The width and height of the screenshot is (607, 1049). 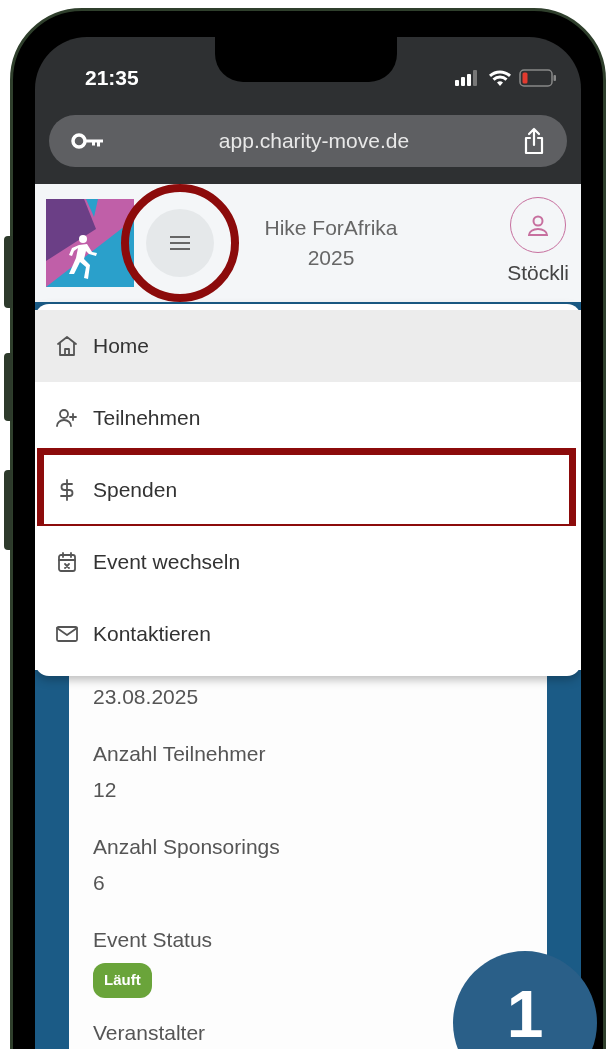 I want to click on field-label: Anzahl Sponsorings, so click(x=186, y=847).